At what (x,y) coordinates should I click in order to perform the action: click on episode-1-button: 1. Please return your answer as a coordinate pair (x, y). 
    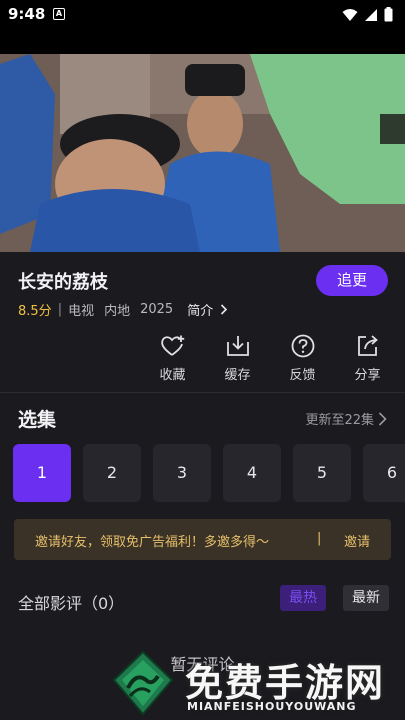
    Looking at the image, I should click on (42, 473).